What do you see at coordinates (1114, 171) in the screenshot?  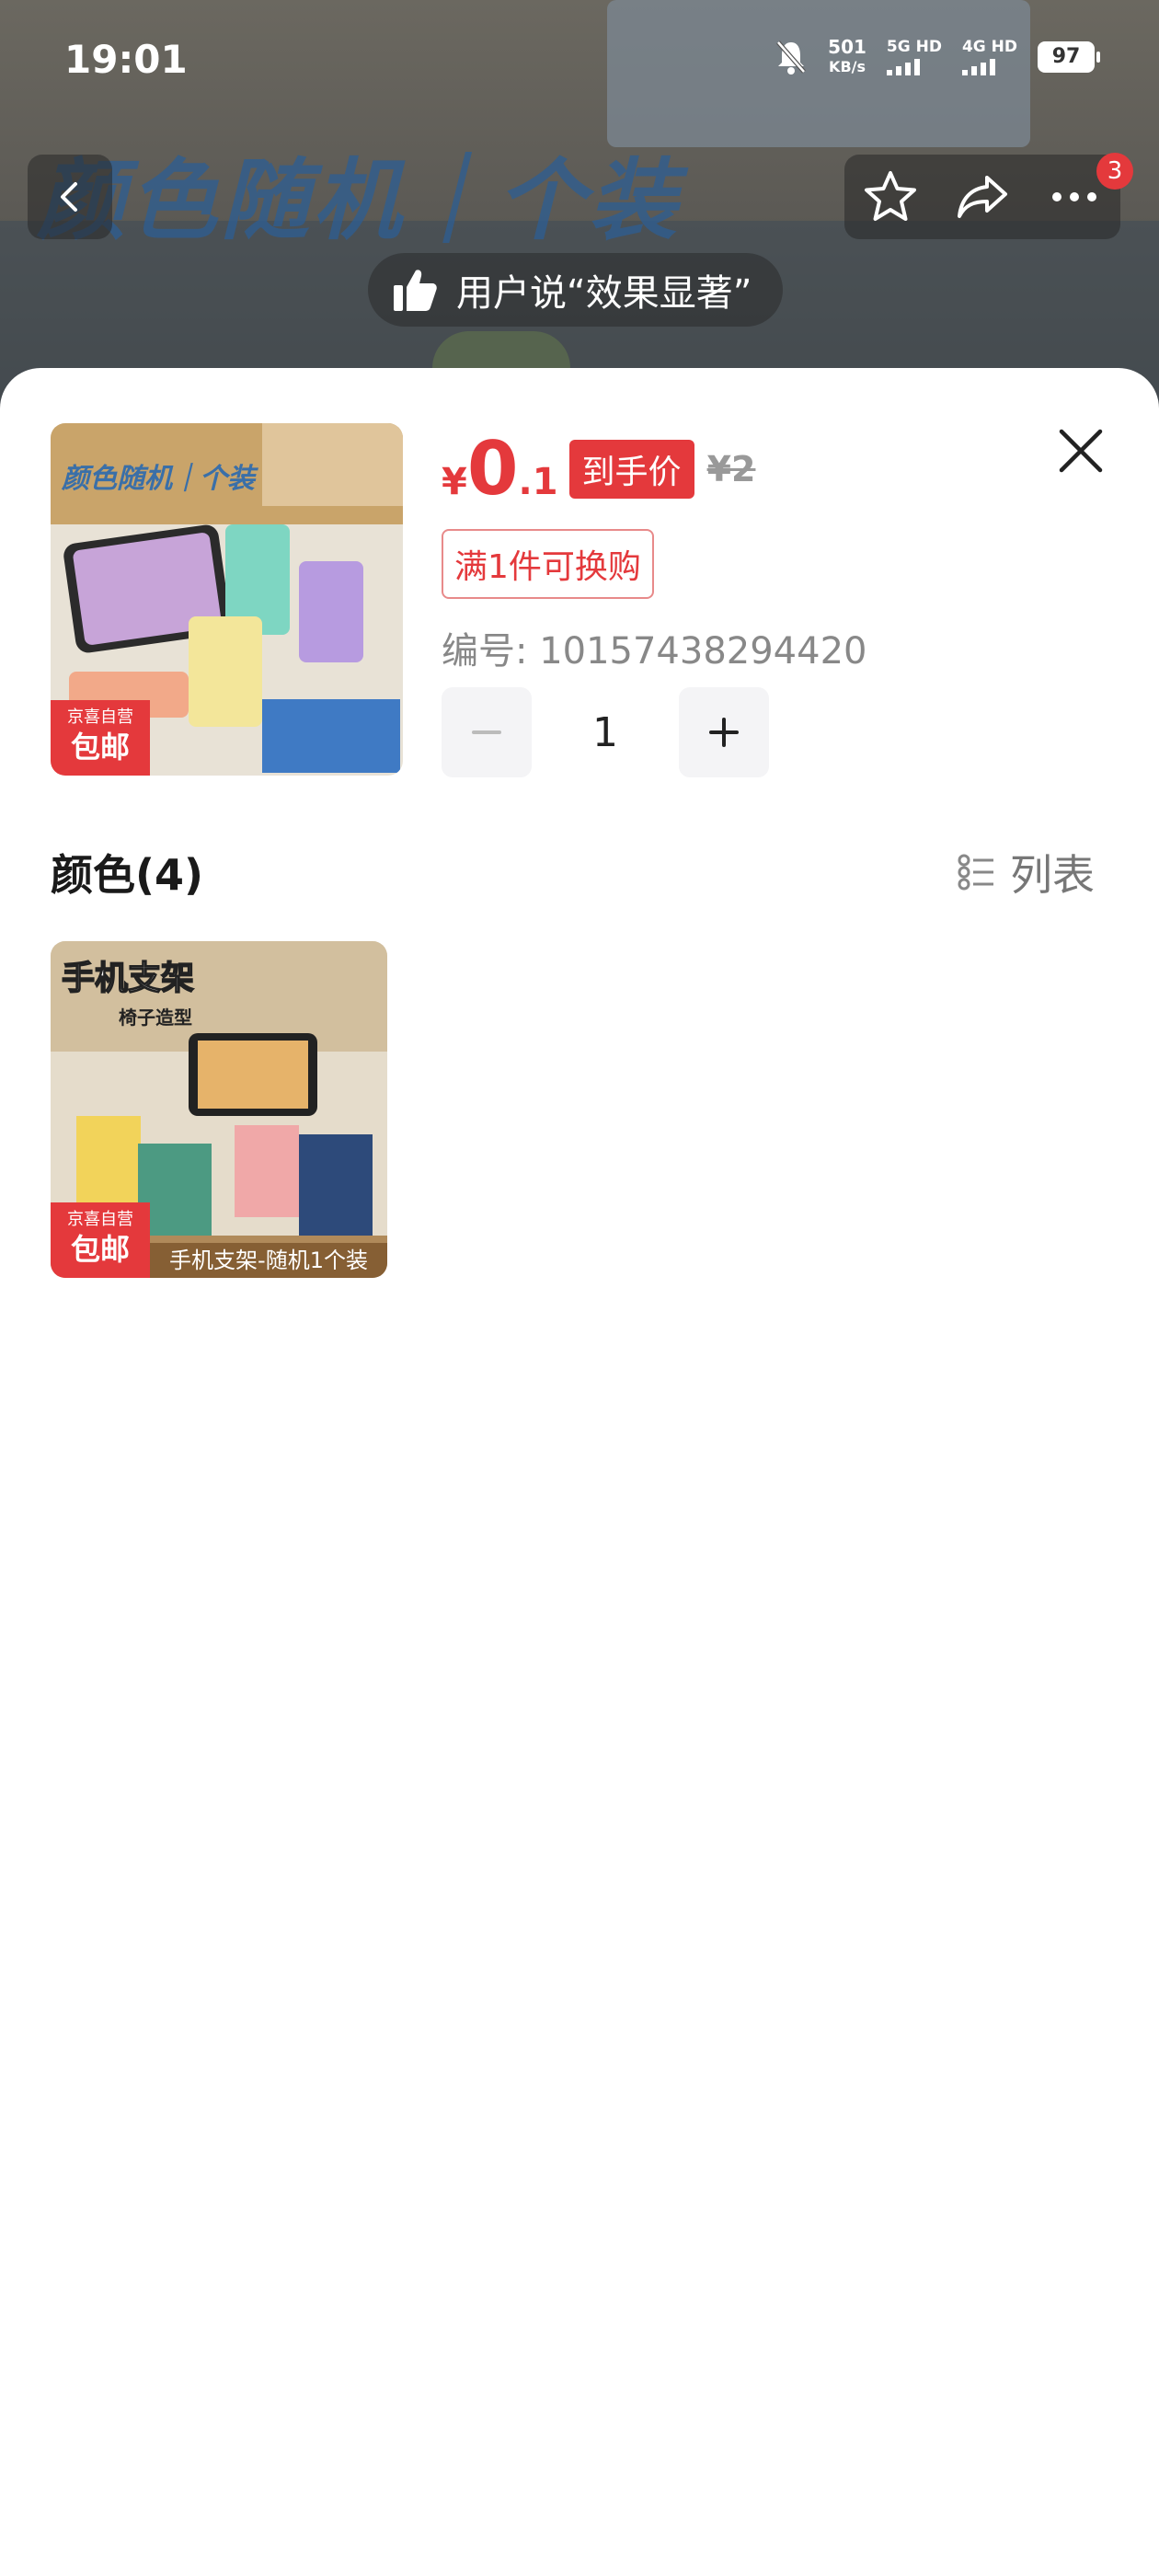 I see `notification-badge: 3` at bounding box center [1114, 171].